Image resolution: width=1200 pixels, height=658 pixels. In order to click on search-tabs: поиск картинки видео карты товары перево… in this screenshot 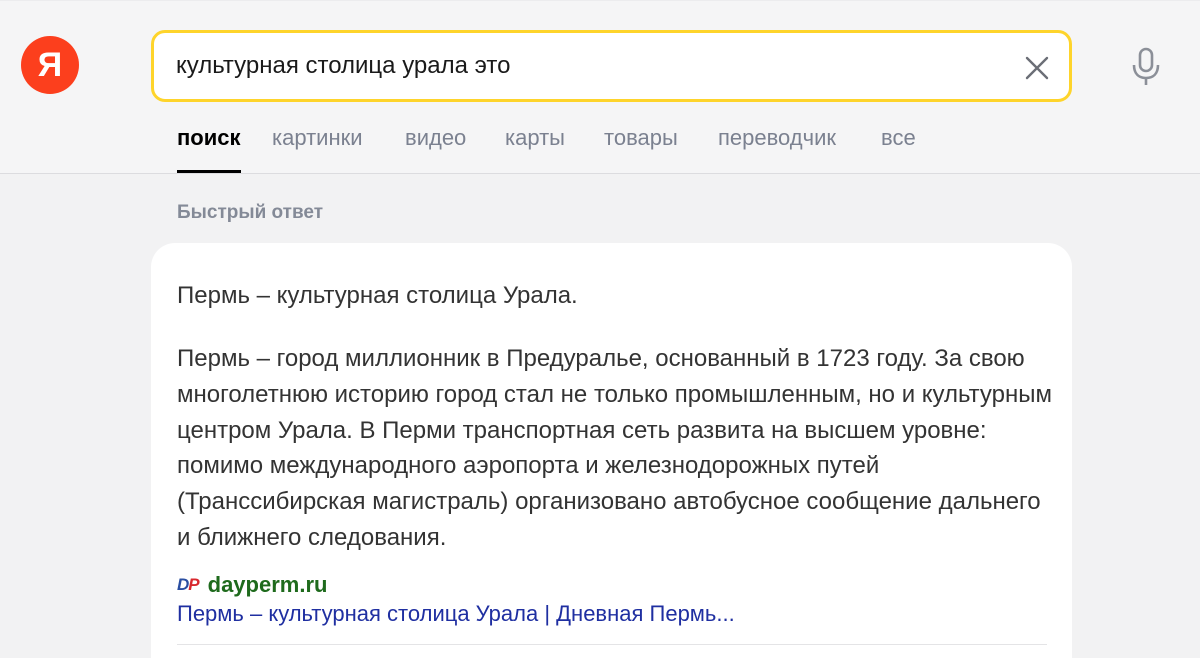, I will do `click(600, 147)`.